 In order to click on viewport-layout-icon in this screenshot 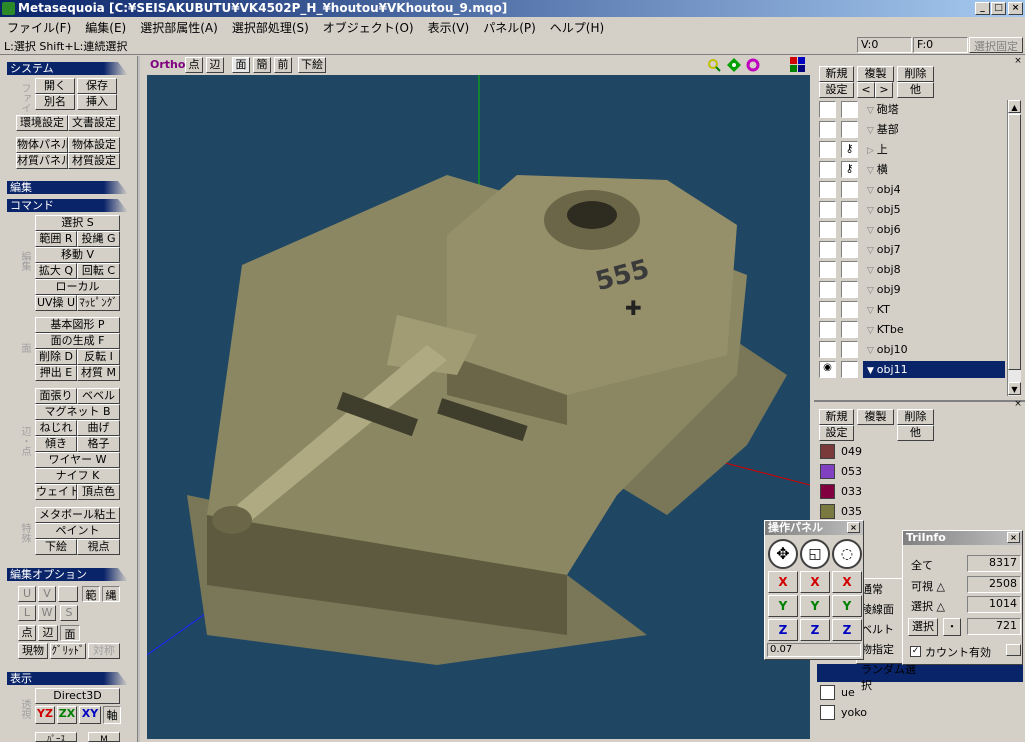, I will do `click(797, 64)`.